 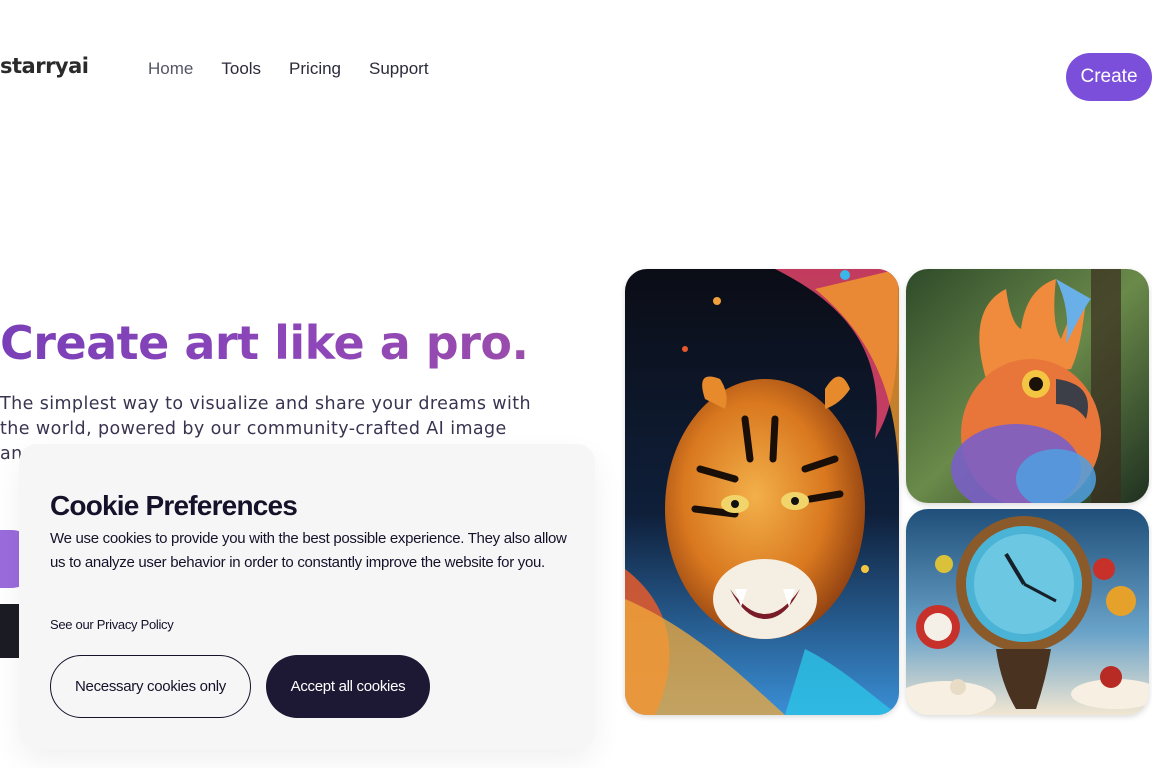 What do you see at coordinates (170, 69) in the screenshot?
I see `nav-home: Home` at bounding box center [170, 69].